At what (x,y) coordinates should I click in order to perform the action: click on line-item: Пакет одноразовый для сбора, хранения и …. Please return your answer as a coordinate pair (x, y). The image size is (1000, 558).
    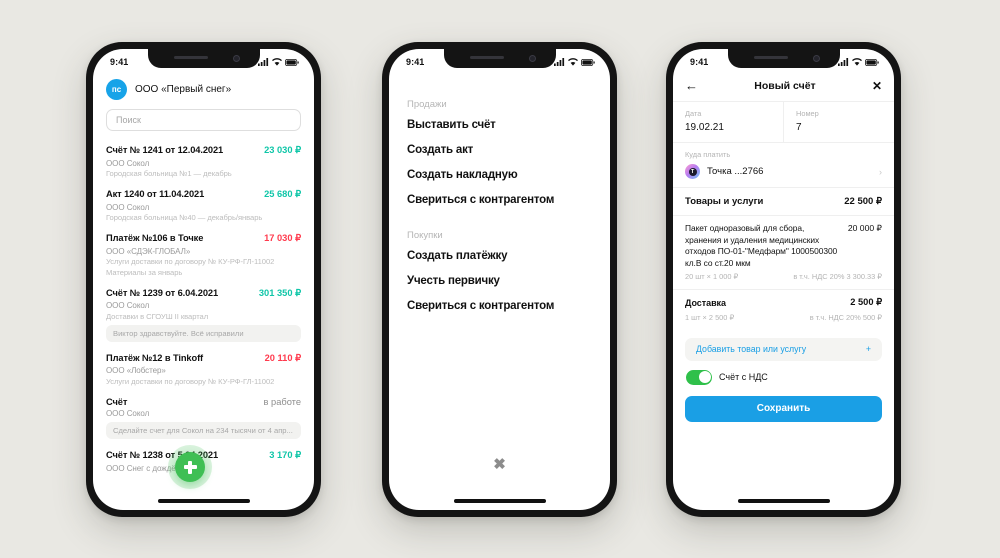
    Looking at the image, I should click on (783, 252).